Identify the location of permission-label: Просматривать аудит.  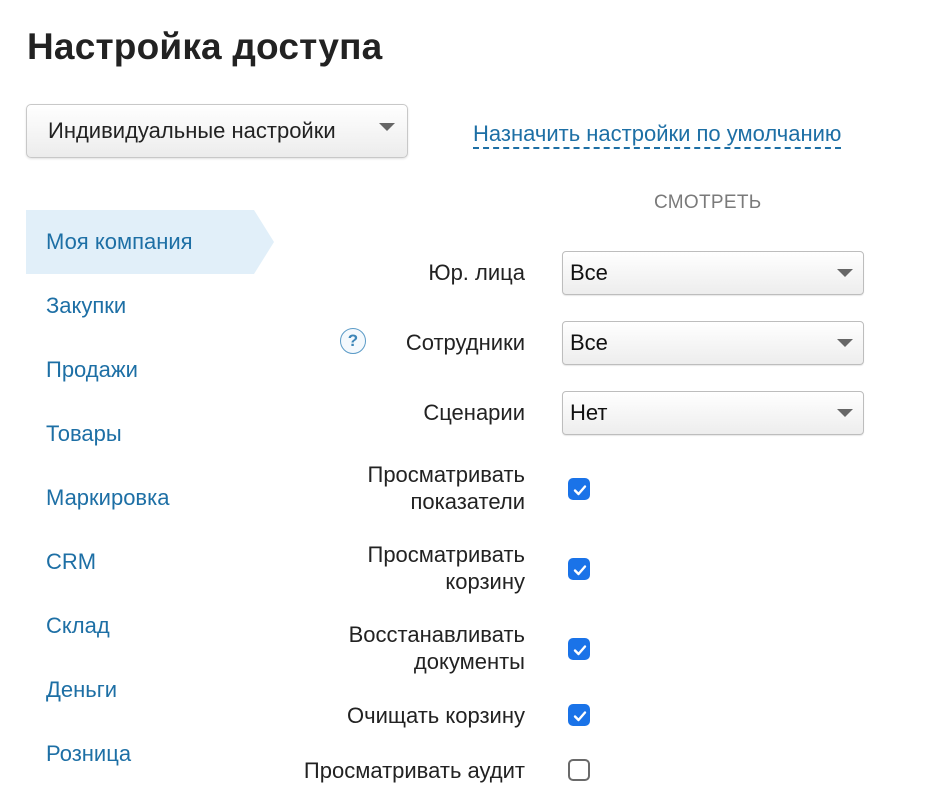
(414, 770).